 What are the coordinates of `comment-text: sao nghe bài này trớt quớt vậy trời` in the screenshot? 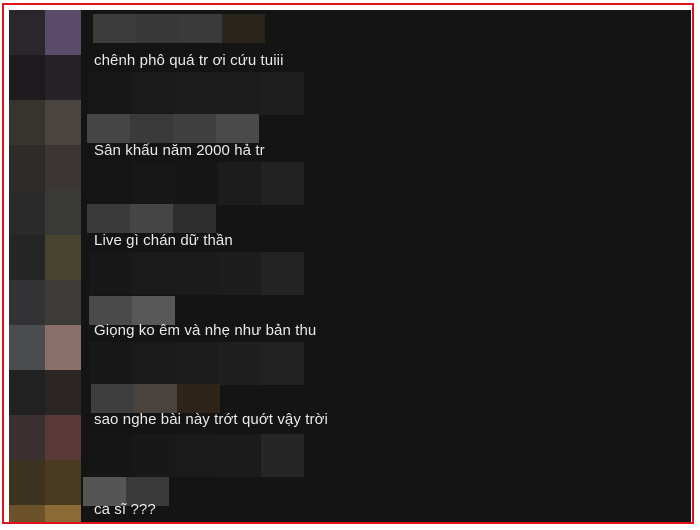 It's located at (211, 419).